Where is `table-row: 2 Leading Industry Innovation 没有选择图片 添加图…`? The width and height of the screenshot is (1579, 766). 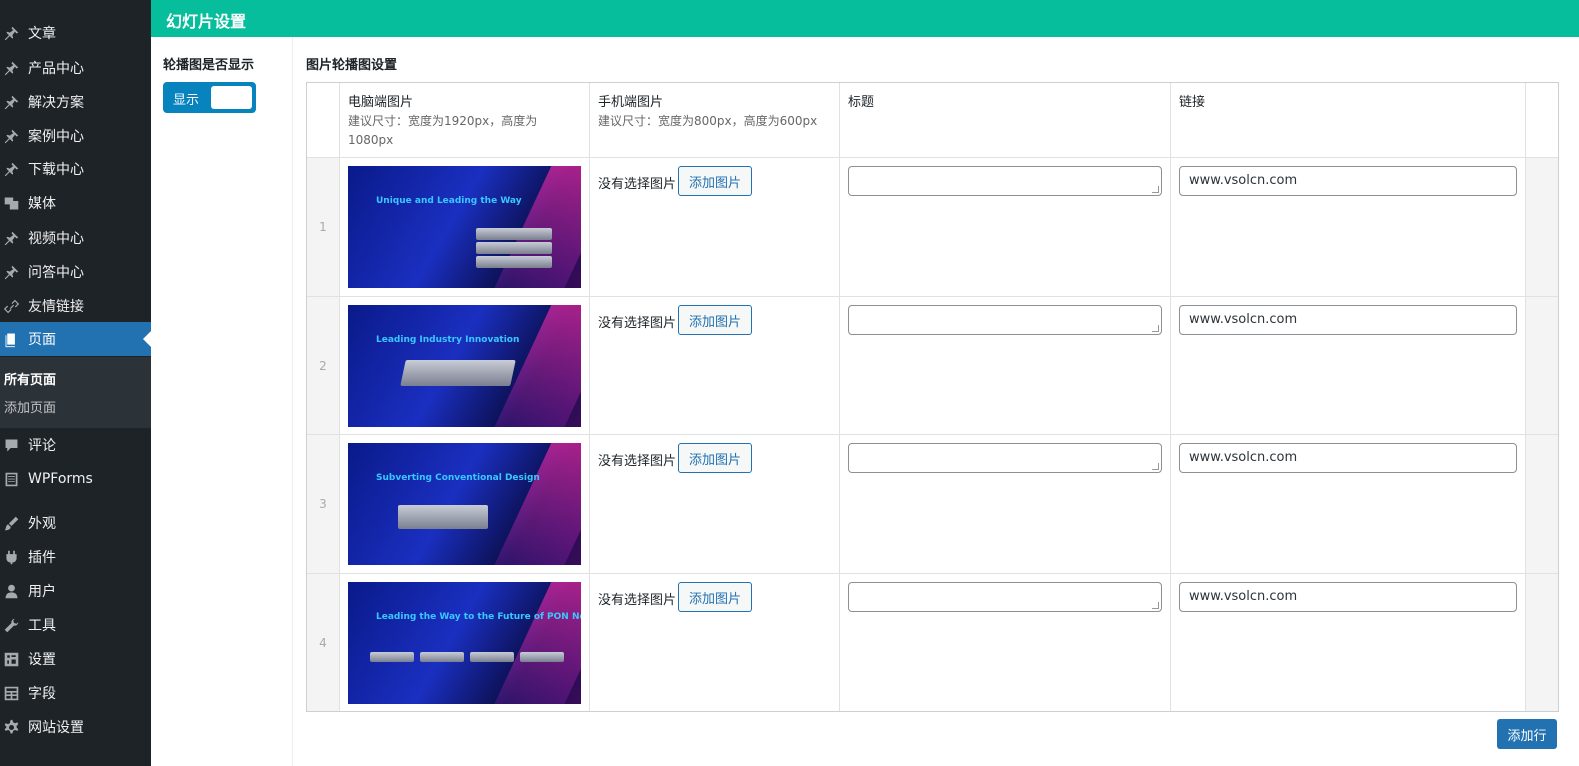 table-row: 2 Leading Industry Innovation 没有选择图片 添加图… is located at coordinates (932, 365).